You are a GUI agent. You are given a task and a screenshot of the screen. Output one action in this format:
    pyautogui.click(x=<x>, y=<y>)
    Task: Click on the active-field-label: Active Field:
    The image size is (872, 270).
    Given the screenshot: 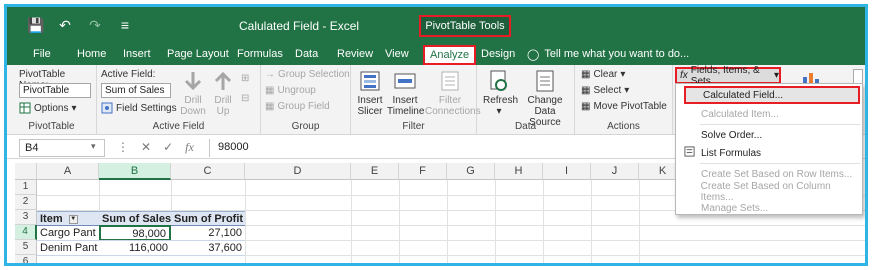 What is the action you would take?
    pyautogui.click(x=128, y=74)
    